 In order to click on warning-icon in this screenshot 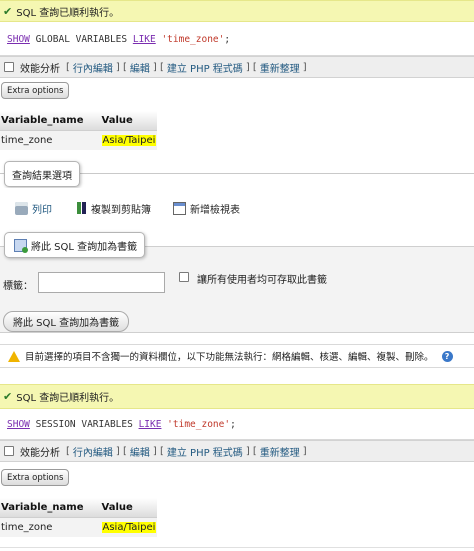, I will do `click(14, 356)`.